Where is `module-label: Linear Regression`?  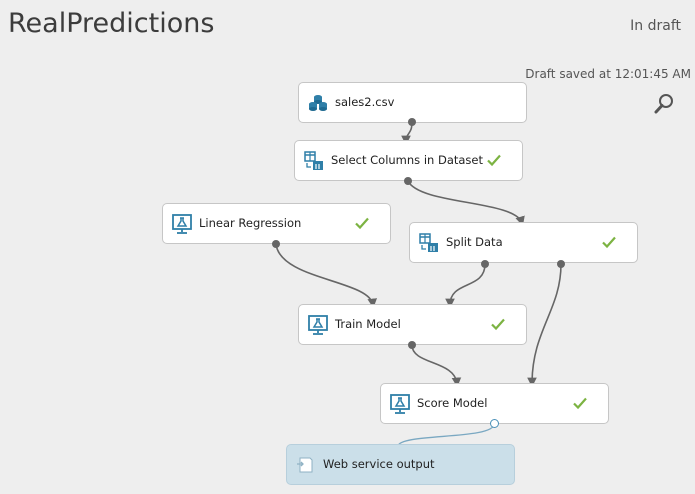
module-label: Linear Regression is located at coordinates (250, 223).